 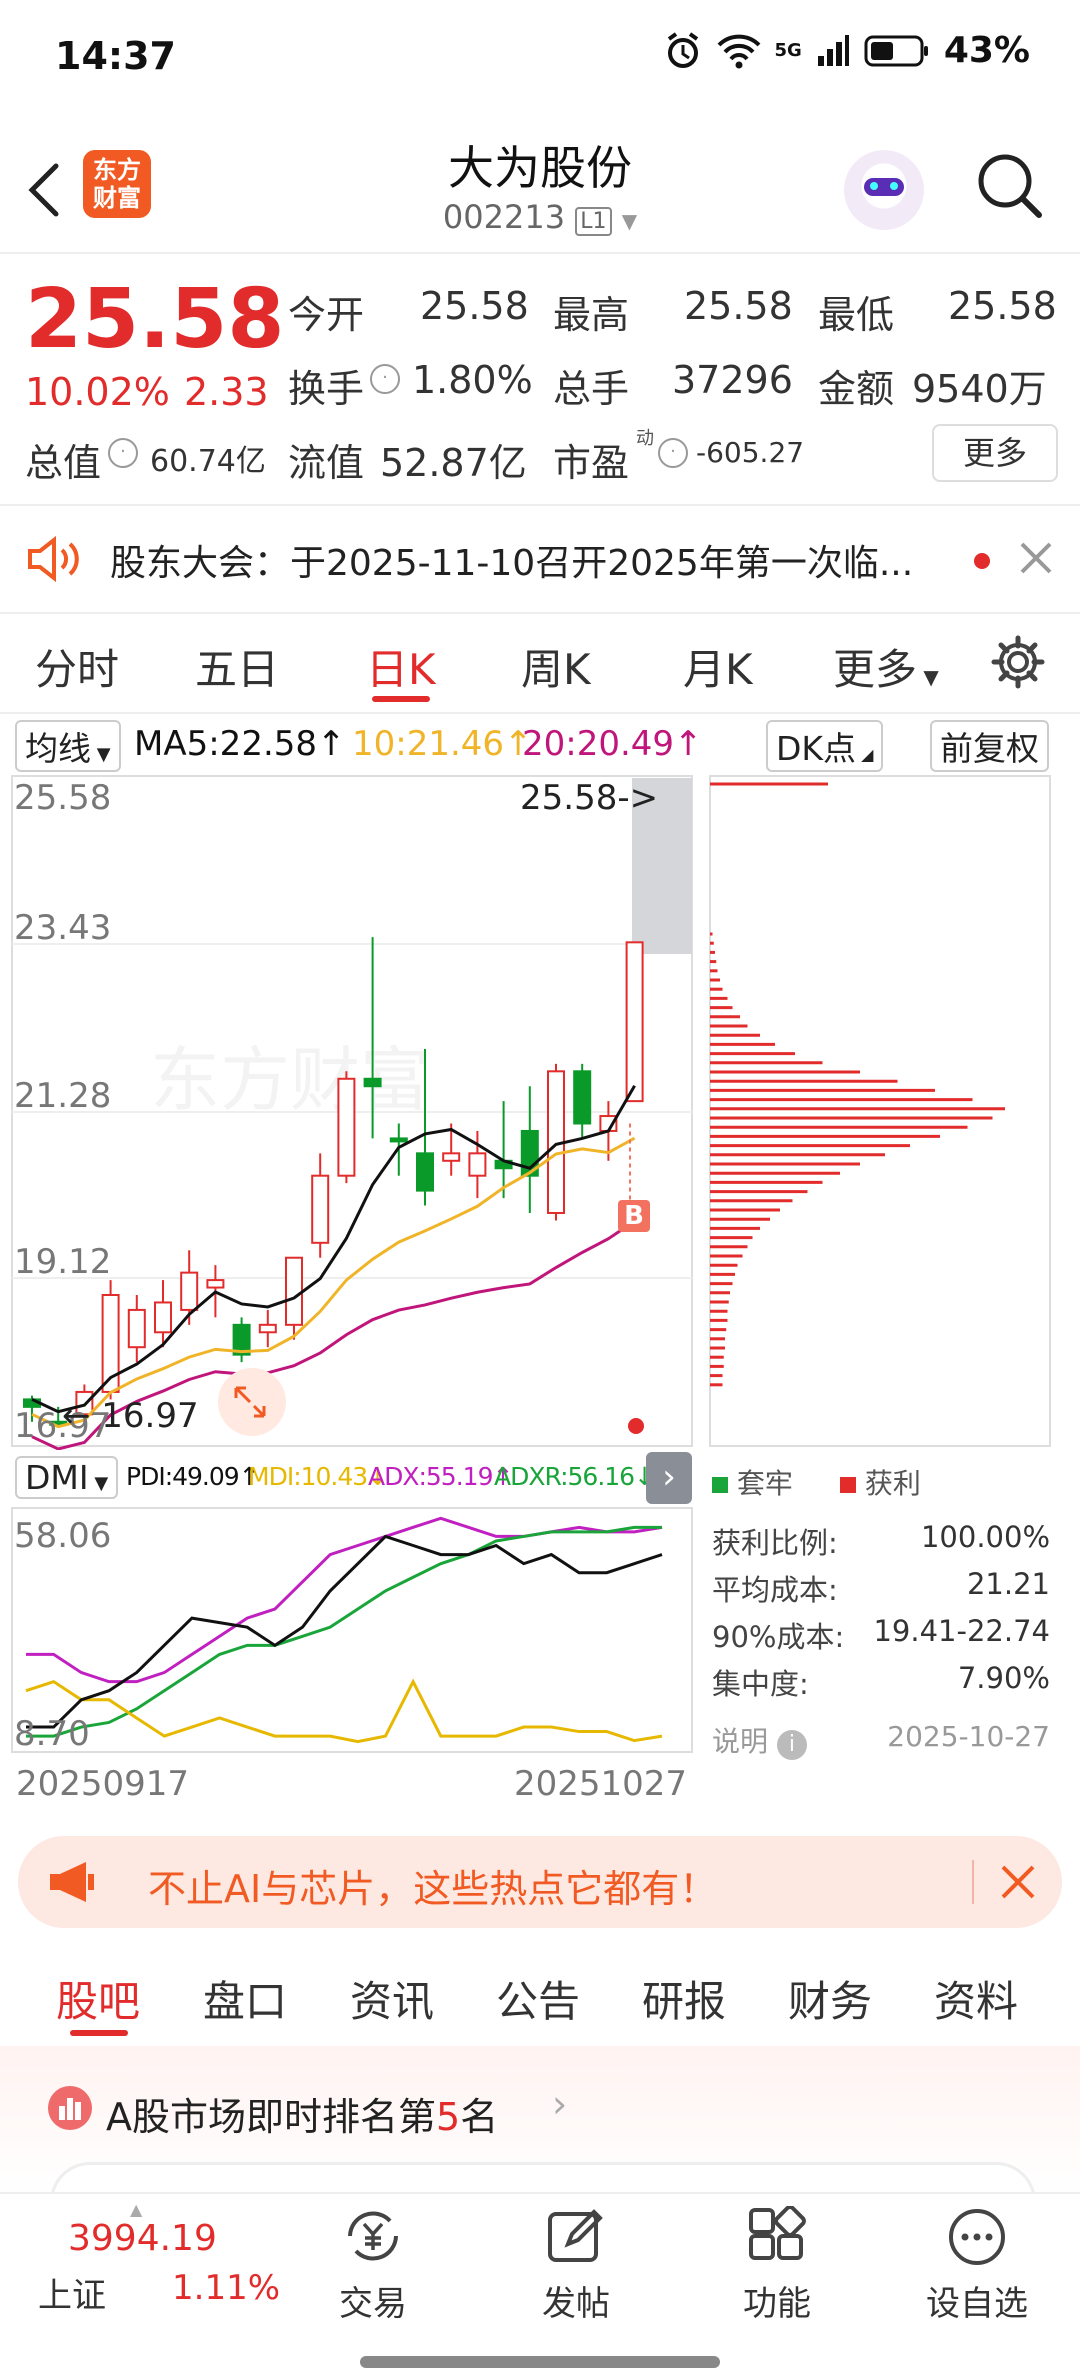 I want to click on banner-text: 不止AI与芯片，这些热点它都有！, so click(x=433, y=1889).